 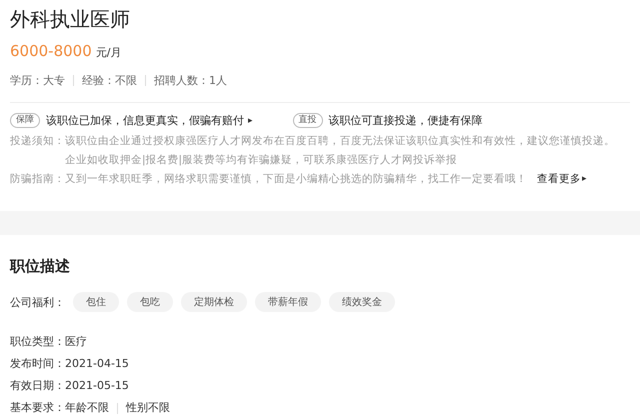 I want to click on detail-label: 职位类型：, so click(x=37, y=342).